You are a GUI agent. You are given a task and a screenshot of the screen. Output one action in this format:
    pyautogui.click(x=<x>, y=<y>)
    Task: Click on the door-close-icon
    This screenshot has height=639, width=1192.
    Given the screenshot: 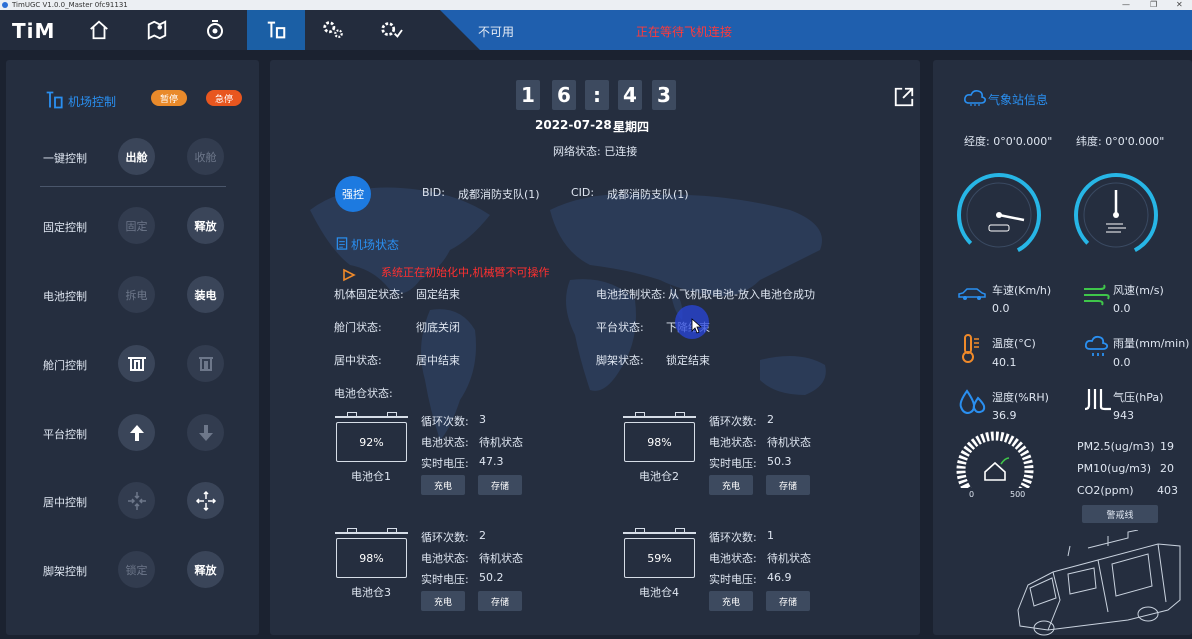 What is the action you would take?
    pyautogui.click(x=205, y=363)
    